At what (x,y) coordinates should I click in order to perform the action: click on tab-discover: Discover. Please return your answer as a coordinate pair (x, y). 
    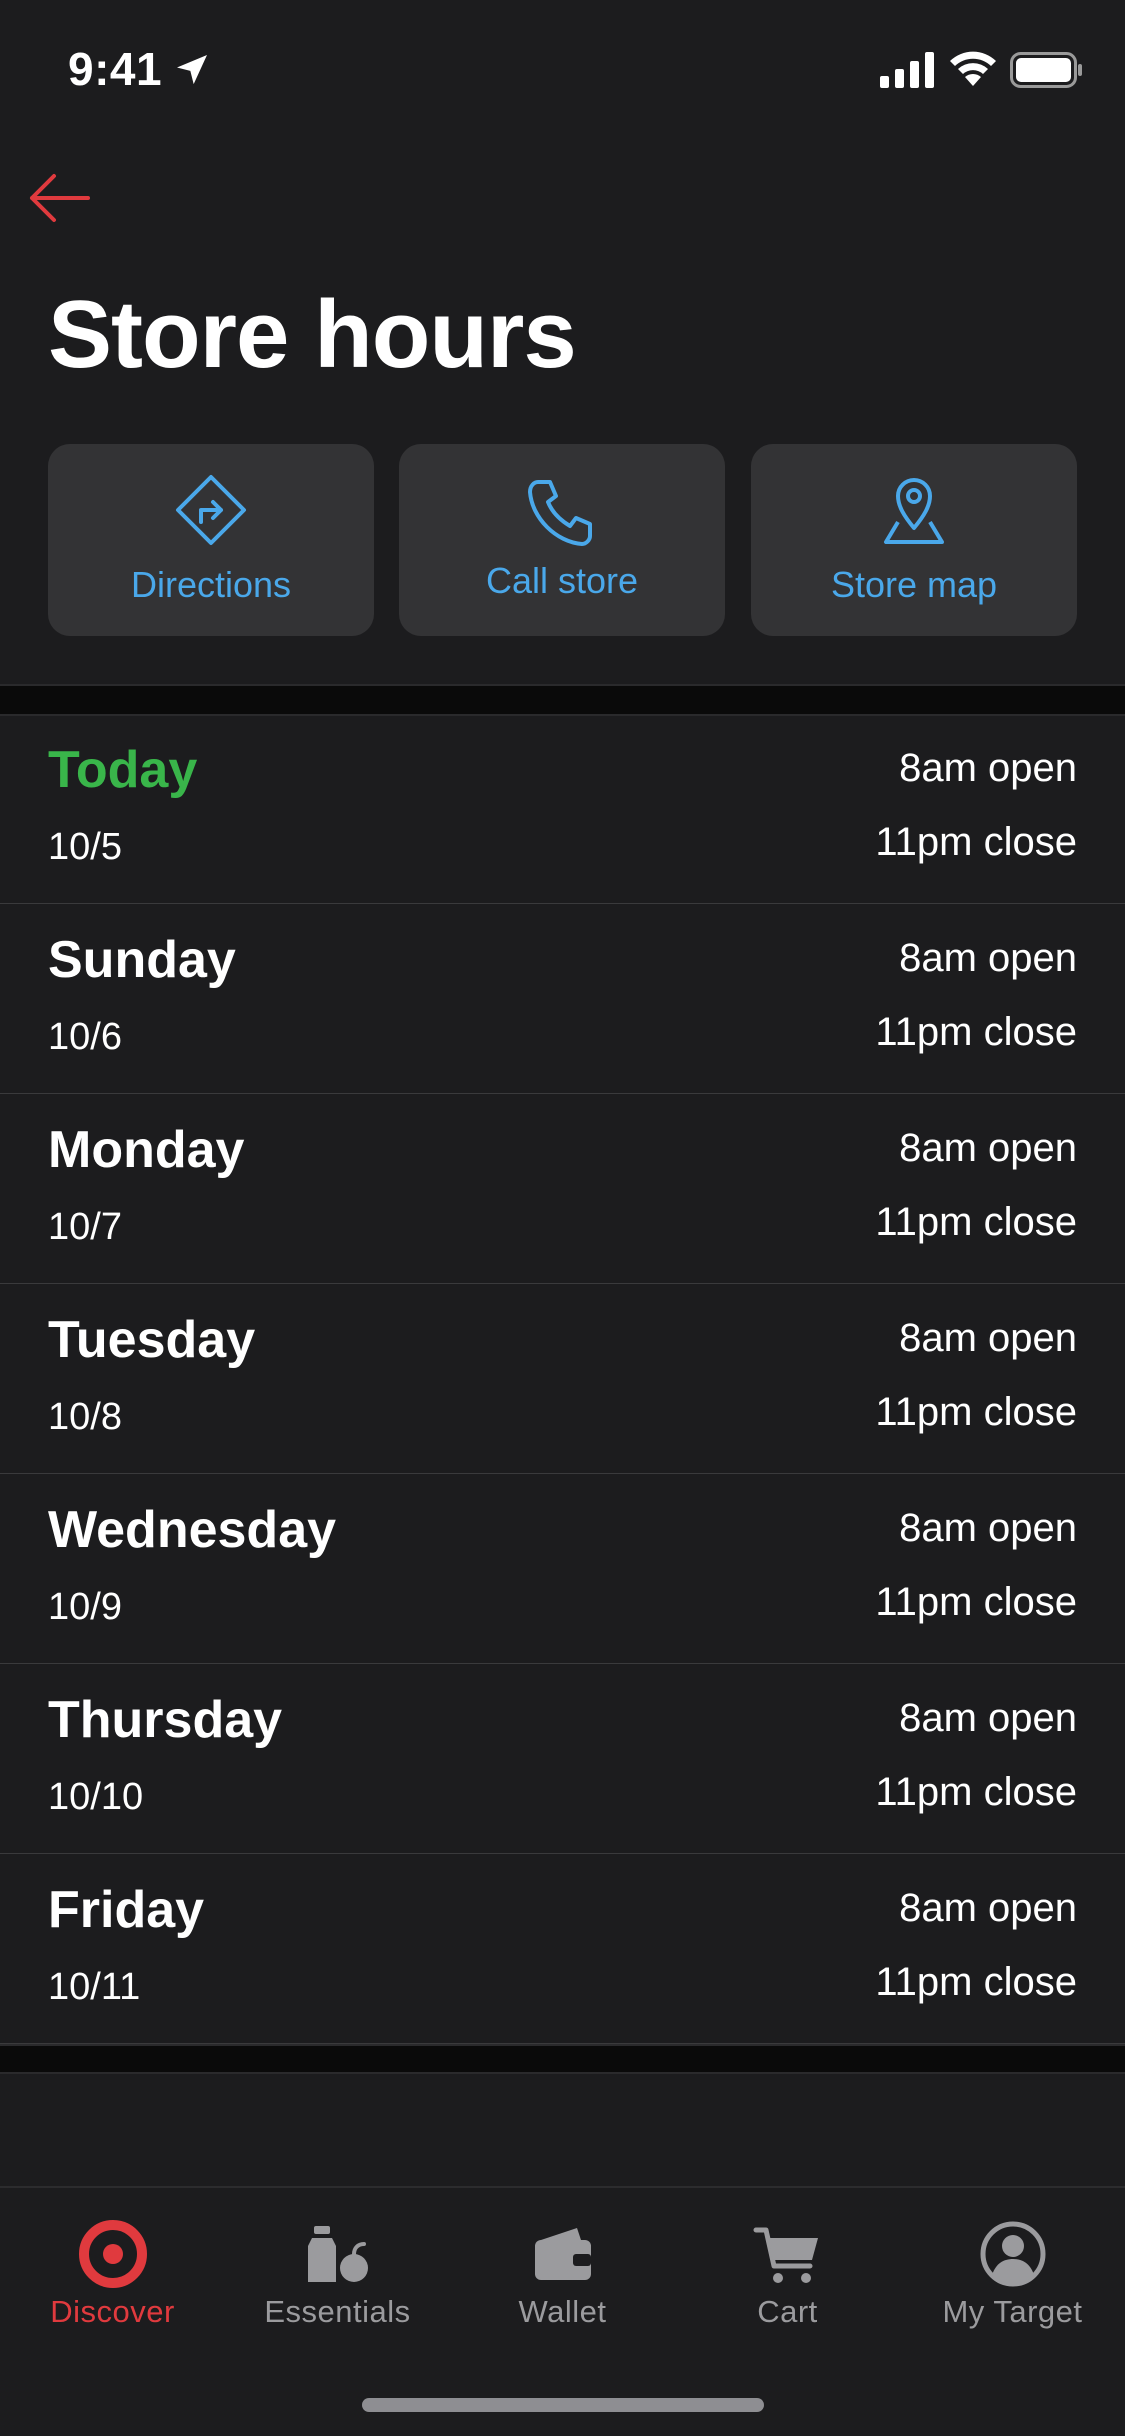
    Looking at the image, I should click on (112, 2278).